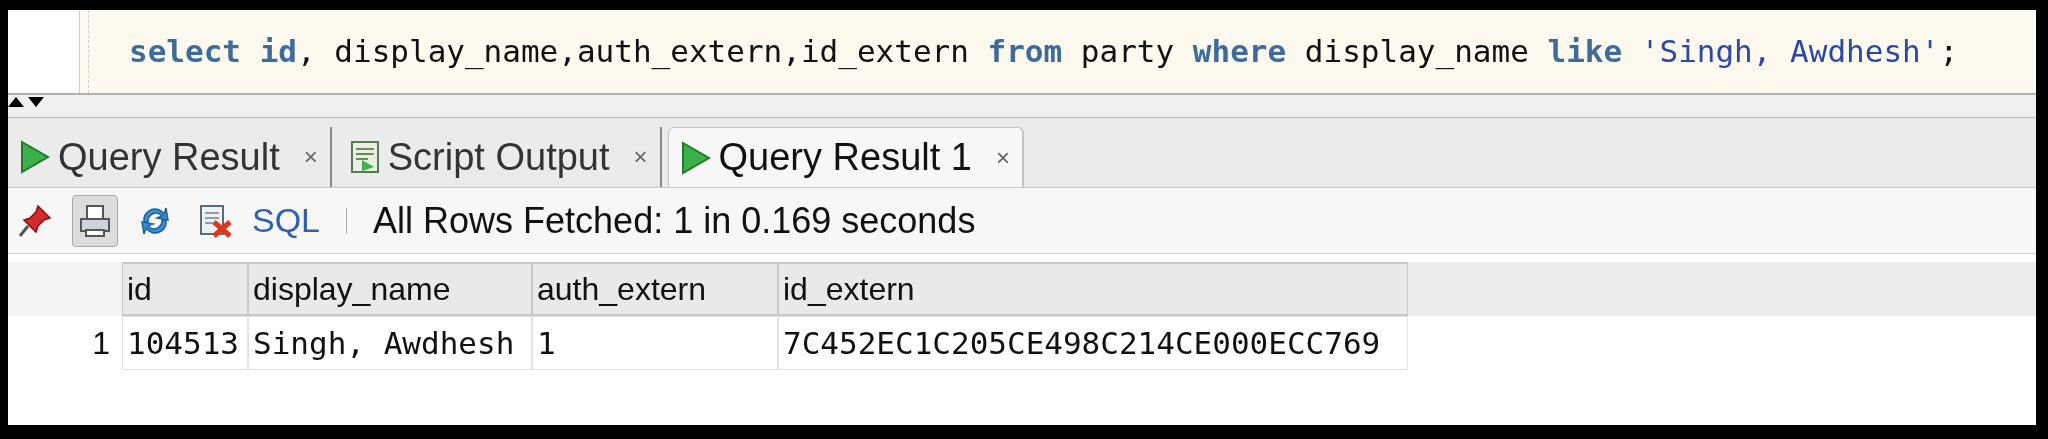 The image size is (2048, 439). I want to click on column-header: id, so click(185, 289).